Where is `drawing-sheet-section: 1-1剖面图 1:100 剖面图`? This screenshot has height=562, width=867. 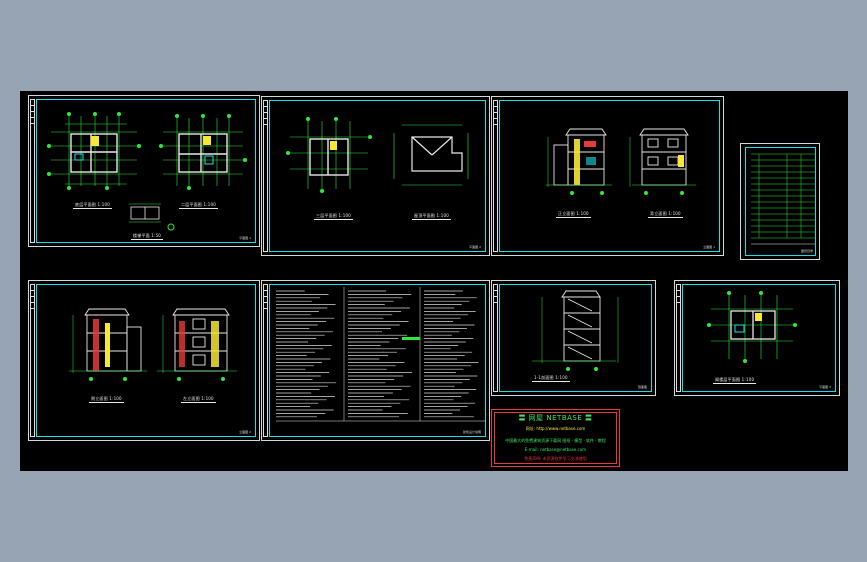 drawing-sheet-section: 1-1剖面图 1:100 剖面图 is located at coordinates (573, 338).